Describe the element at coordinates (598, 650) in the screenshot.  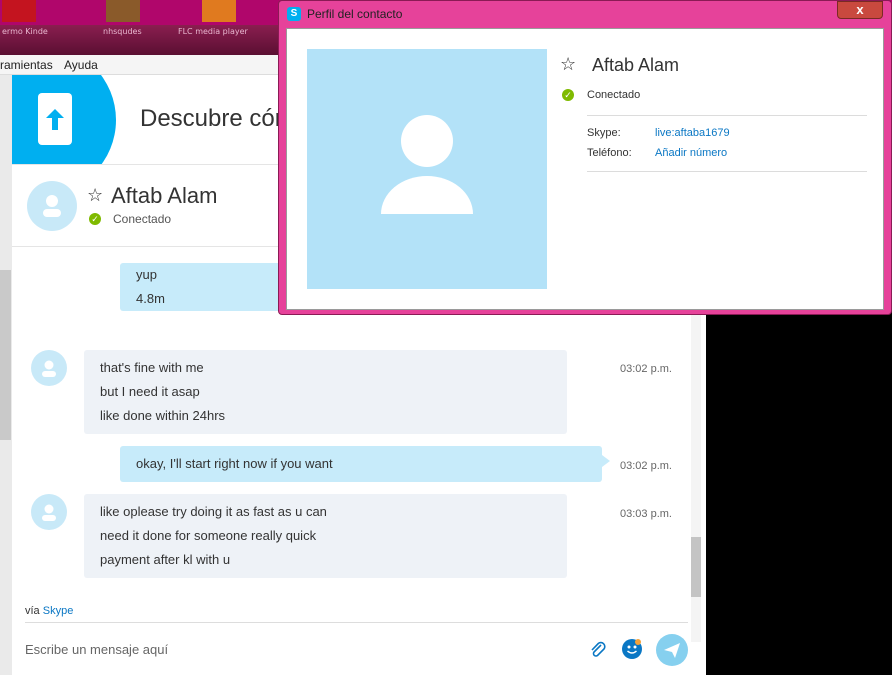
I see `attach-file-icon` at that location.